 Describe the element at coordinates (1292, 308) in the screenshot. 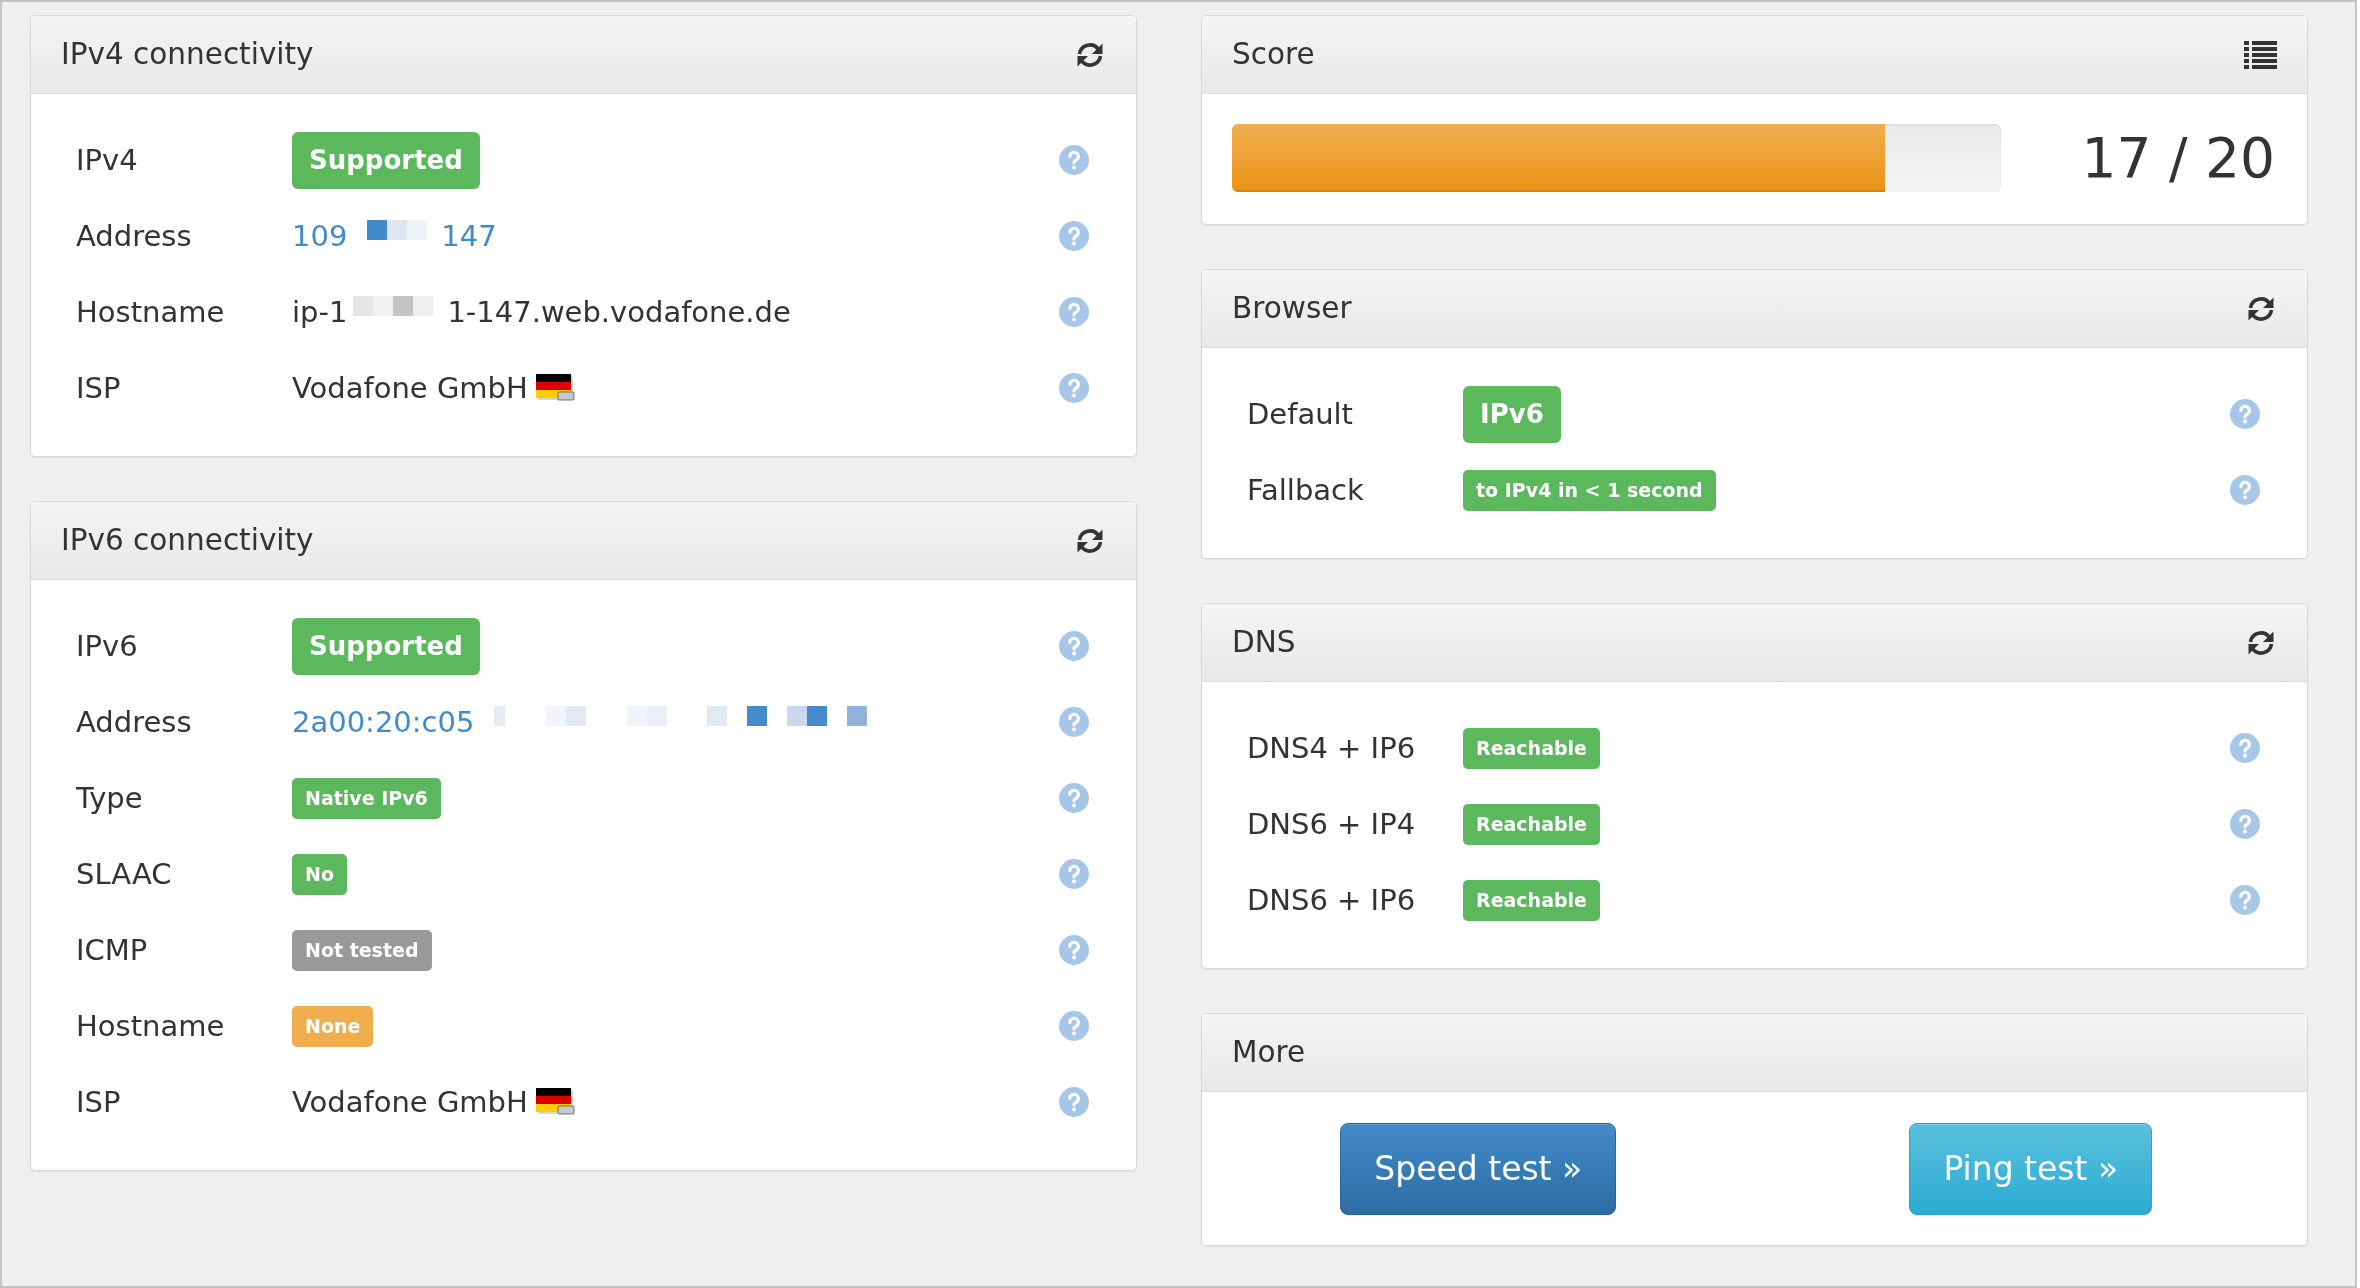

I see `panel-title: Browser` at that location.